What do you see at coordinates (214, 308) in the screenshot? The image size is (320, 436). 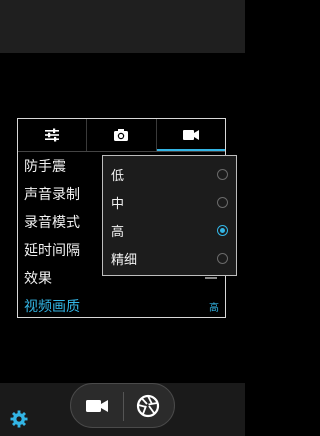 I see `setting-value: 高` at bounding box center [214, 308].